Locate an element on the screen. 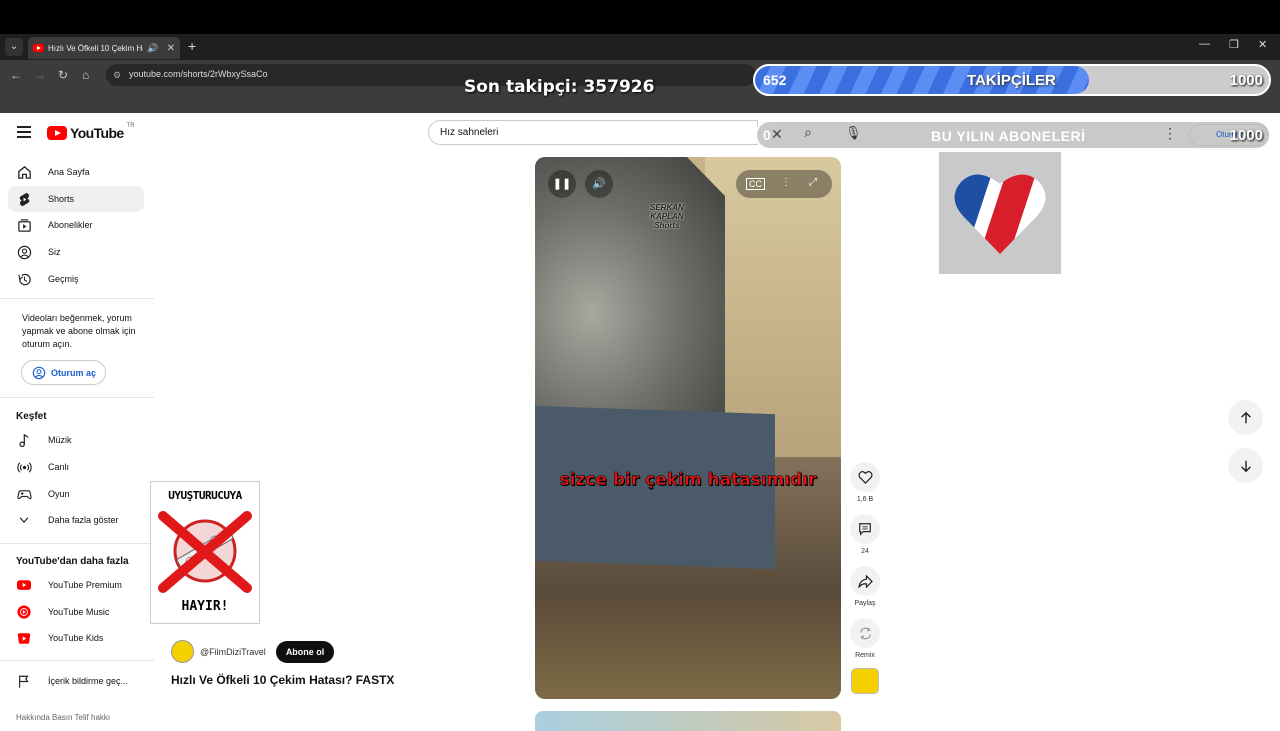 This screenshot has height=731, width=1280. search-query: Hız sahneleri is located at coordinates (469, 132).